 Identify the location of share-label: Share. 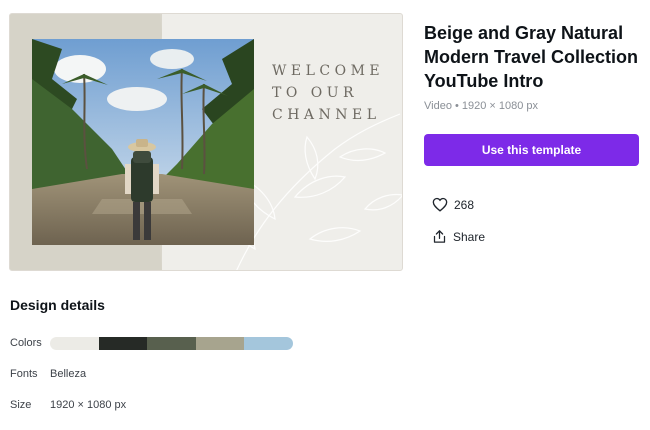
(469, 236).